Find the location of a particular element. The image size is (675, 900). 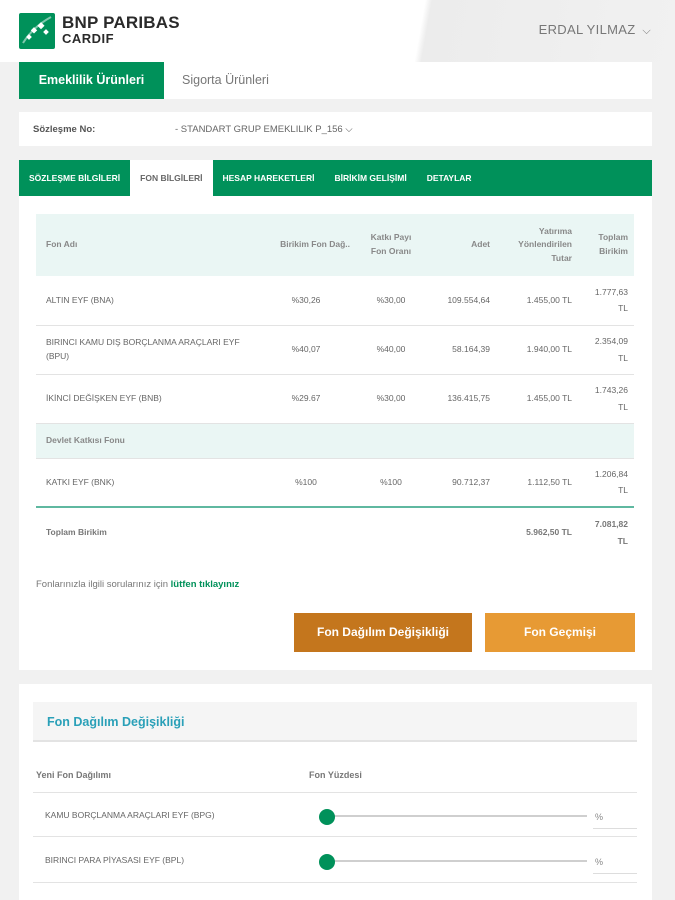

fund-name: KATKI EYF (BNK) is located at coordinates (146, 483).